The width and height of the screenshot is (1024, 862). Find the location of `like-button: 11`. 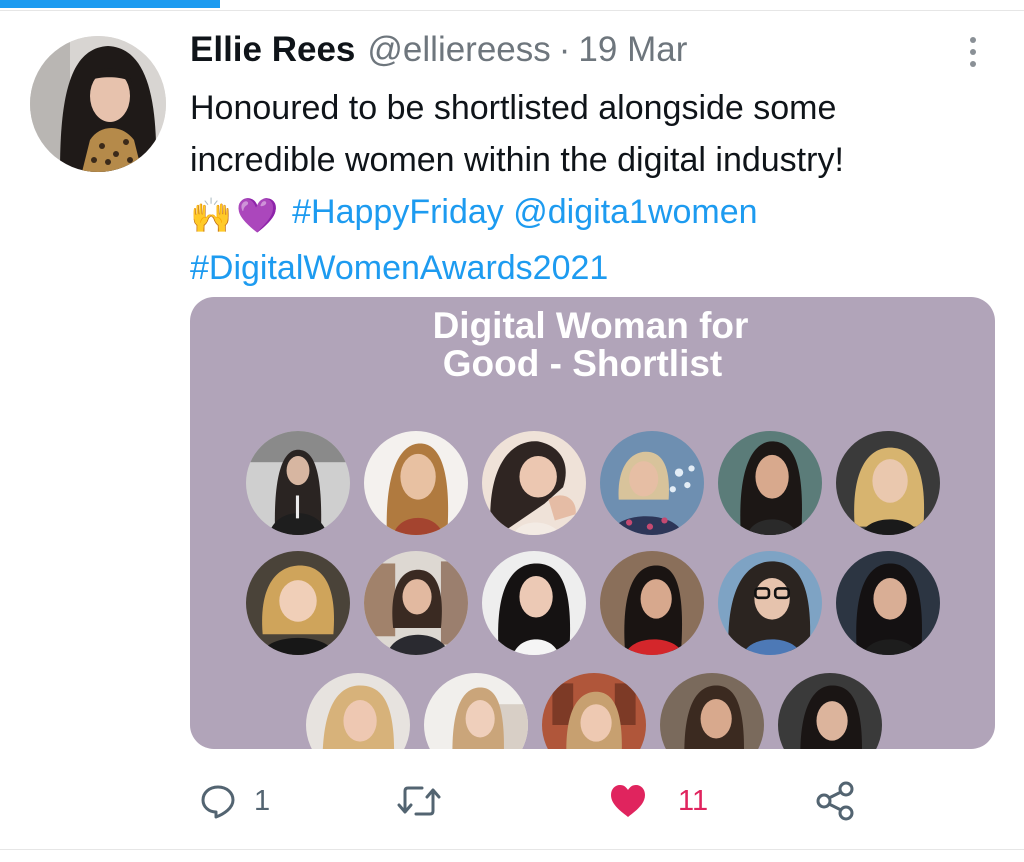

like-button: 11 is located at coordinates (658, 801).